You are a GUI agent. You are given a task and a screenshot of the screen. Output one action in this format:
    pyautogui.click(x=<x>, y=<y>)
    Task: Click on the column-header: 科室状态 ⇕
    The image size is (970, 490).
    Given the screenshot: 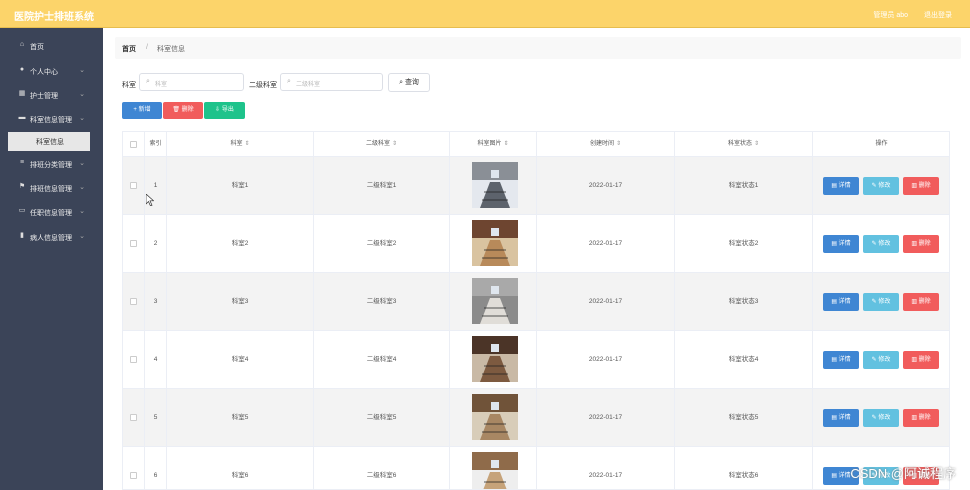 What is the action you would take?
    pyautogui.click(x=744, y=144)
    